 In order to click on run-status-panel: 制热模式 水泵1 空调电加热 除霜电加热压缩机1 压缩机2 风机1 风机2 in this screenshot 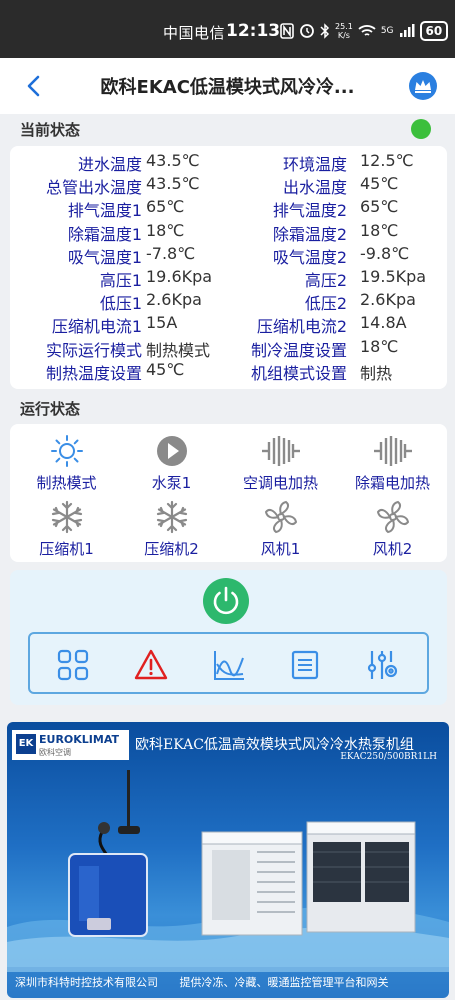, I will do `click(228, 493)`.